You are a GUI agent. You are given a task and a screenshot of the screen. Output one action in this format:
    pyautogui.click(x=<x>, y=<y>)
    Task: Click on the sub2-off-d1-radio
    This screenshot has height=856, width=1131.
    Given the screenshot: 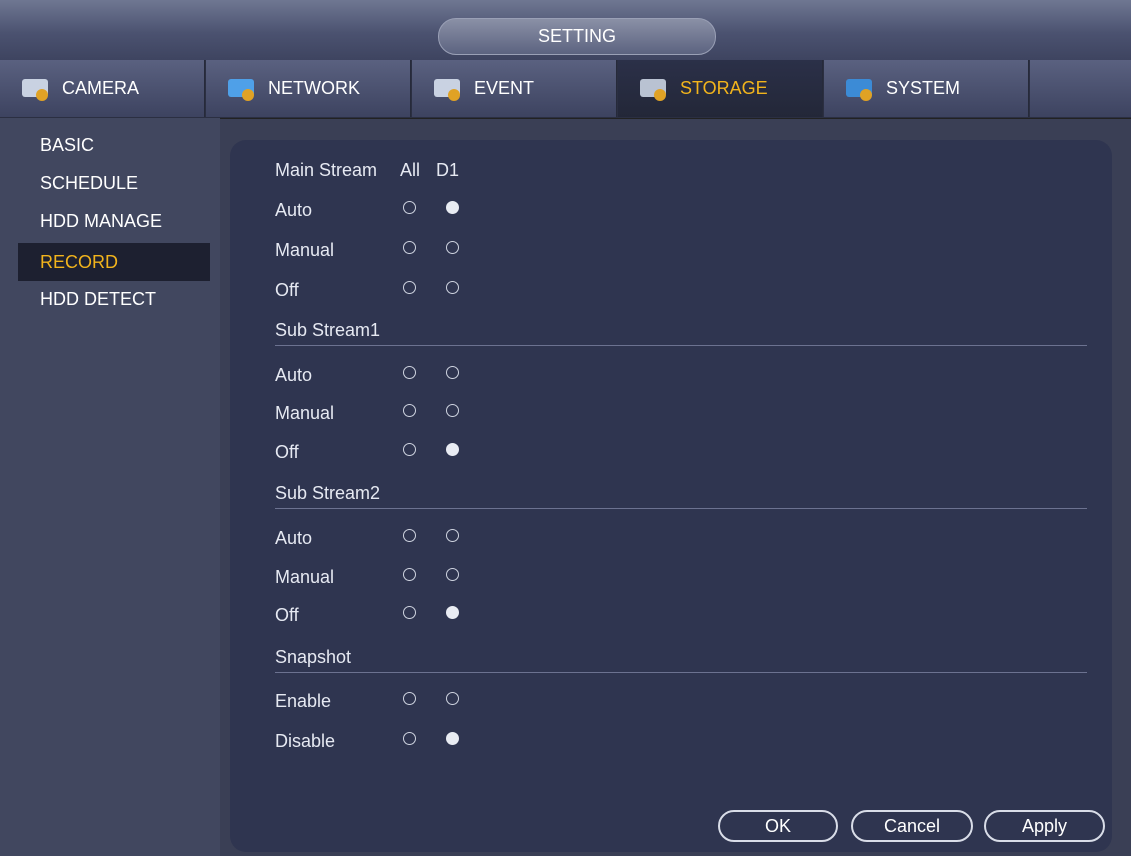 What is the action you would take?
    pyautogui.click(x=452, y=612)
    